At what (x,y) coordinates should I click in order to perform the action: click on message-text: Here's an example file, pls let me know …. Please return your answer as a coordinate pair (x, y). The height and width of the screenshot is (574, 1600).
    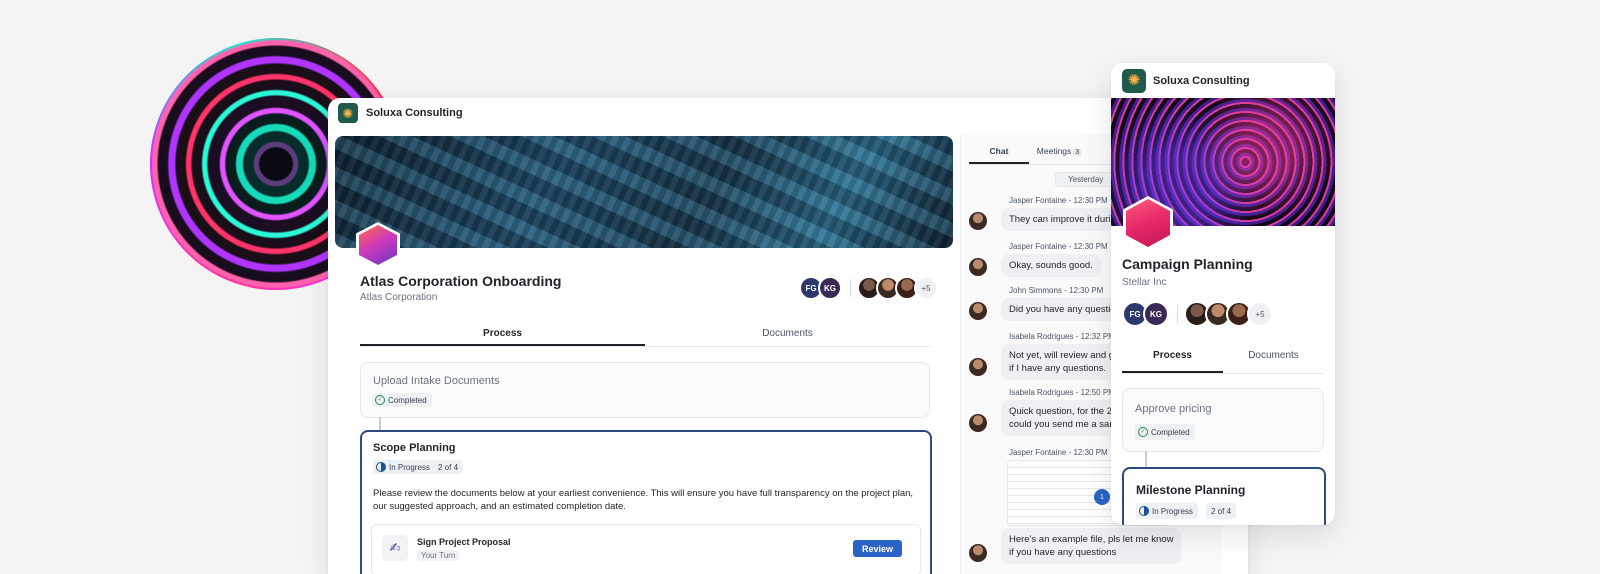
    Looking at the image, I should click on (1091, 546).